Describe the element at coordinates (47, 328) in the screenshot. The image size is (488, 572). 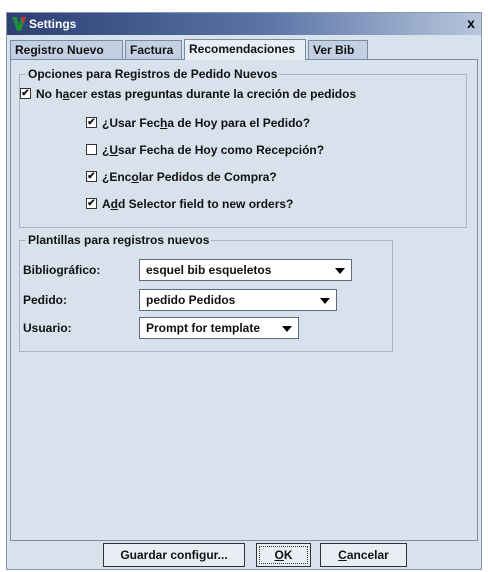
I see `usuario-label: Usuario:` at that location.